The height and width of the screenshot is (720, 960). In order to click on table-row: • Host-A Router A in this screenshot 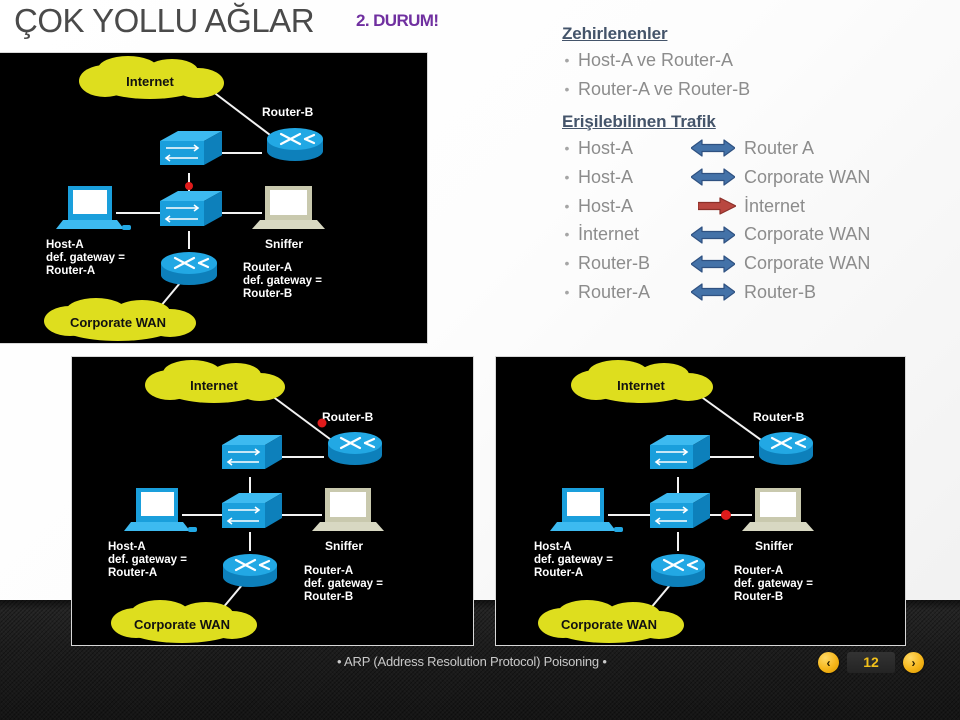, I will do `click(756, 148)`.